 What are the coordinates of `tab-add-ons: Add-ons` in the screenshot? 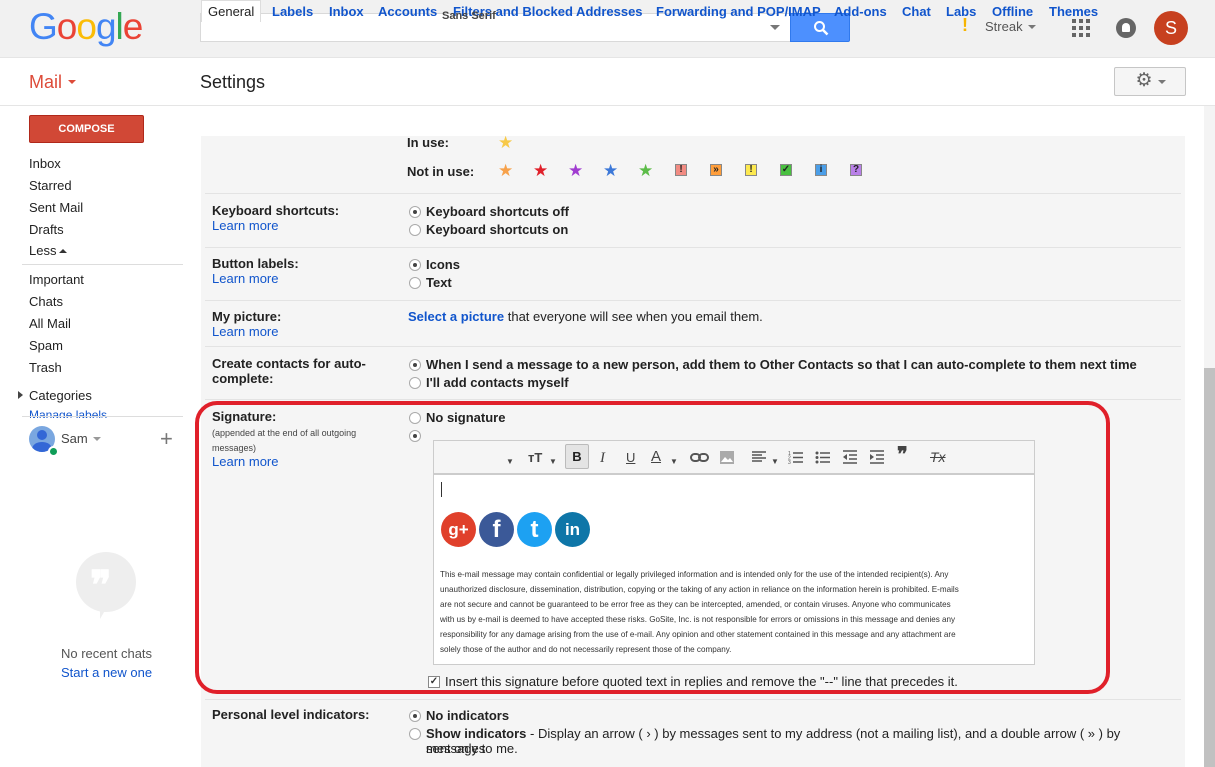 It's located at (860, 11).